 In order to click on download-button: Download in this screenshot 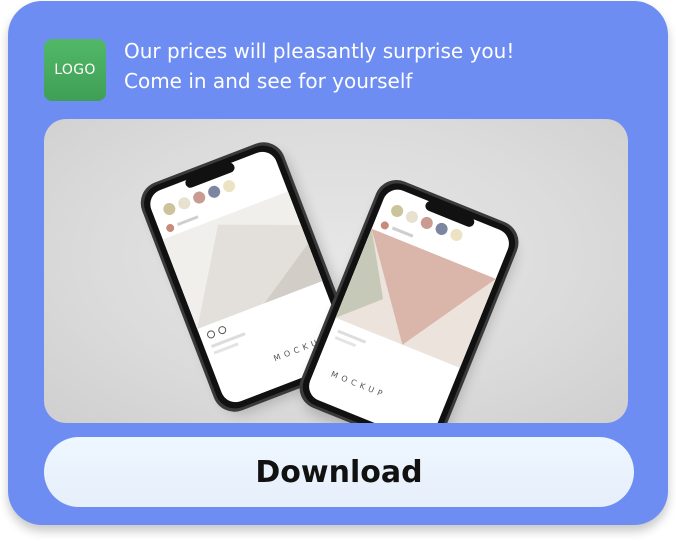, I will do `click(339, 472)`.